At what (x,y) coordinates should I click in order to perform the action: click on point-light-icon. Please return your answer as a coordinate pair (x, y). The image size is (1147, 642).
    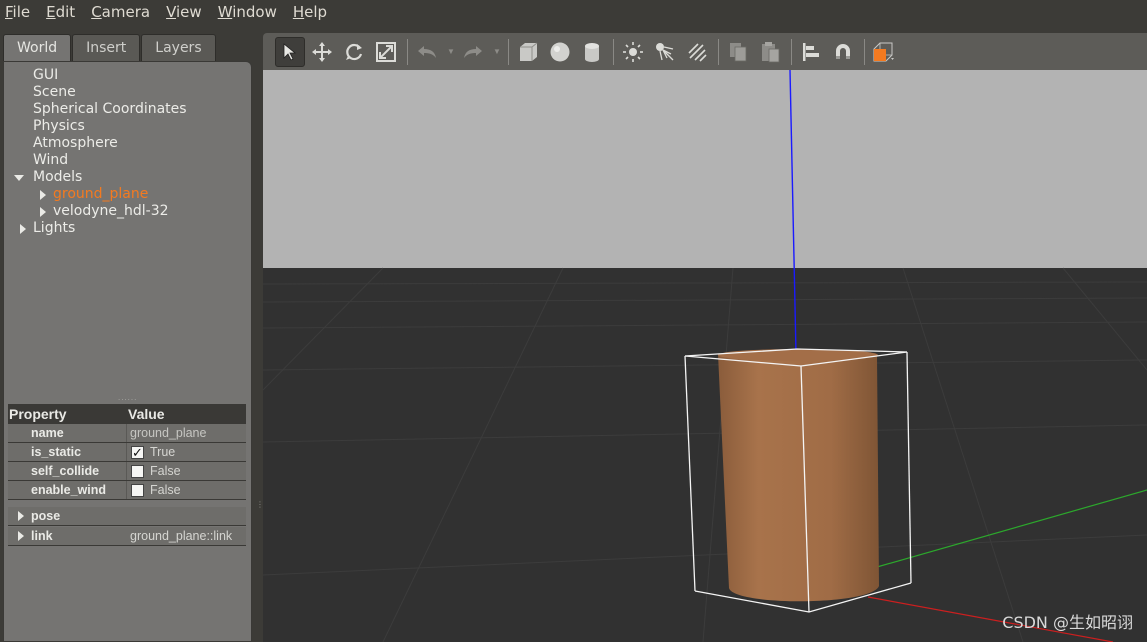
    Looking at the image, I should click on (633, 52).